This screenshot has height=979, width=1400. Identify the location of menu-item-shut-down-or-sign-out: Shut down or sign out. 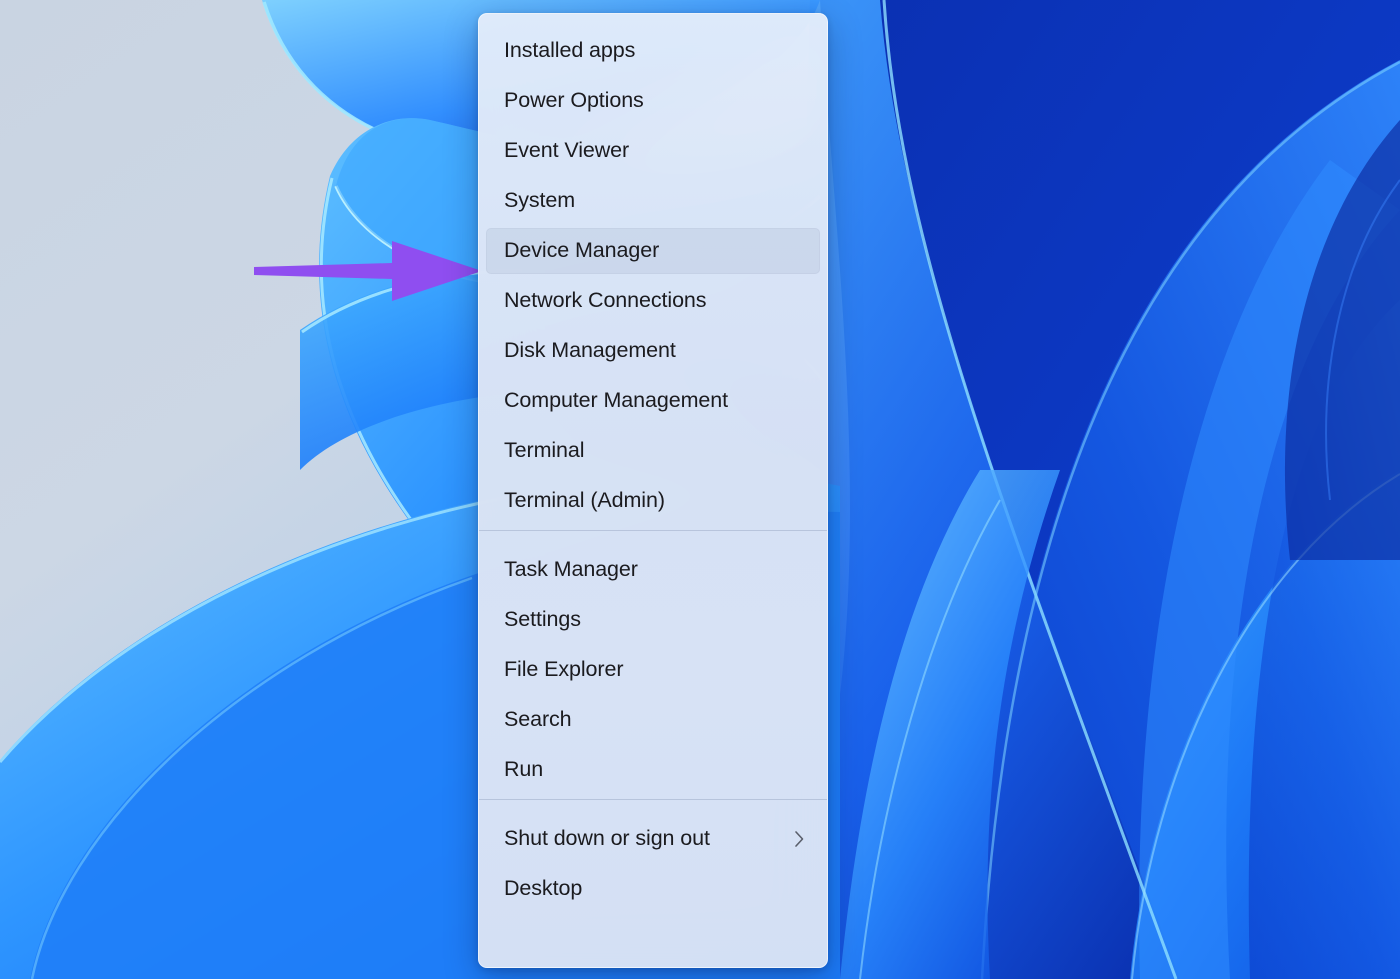
(653, 839).